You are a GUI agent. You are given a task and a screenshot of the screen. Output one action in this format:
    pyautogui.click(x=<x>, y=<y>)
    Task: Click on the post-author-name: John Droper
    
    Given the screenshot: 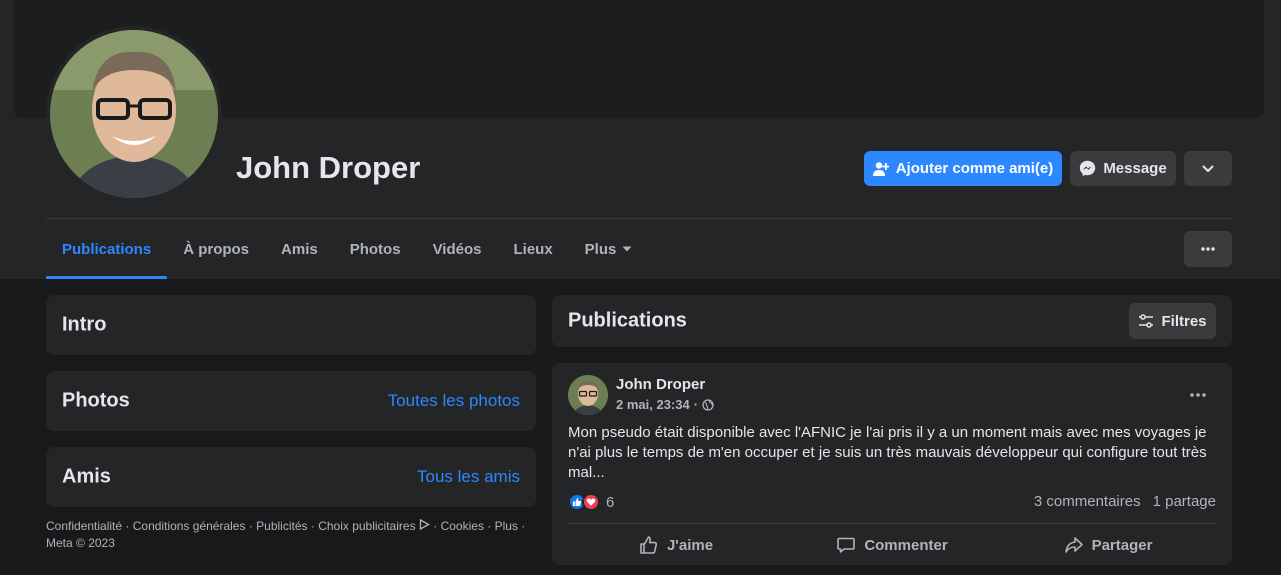 What is the action you would take?
    pyautogui.click(x=660, y=384)
    